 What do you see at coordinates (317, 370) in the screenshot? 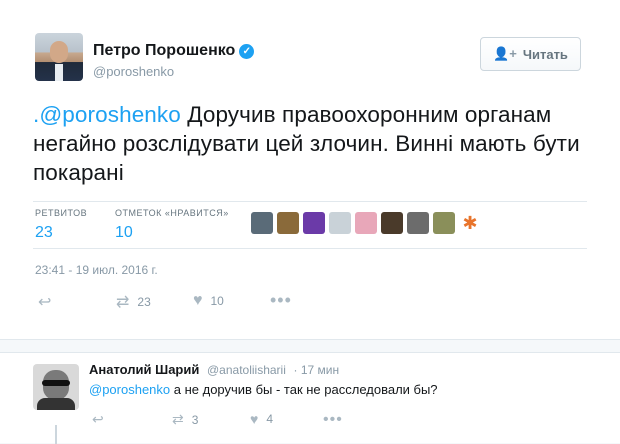
I see `reply-age: · 17 мин` at bounding box center [317, 370].